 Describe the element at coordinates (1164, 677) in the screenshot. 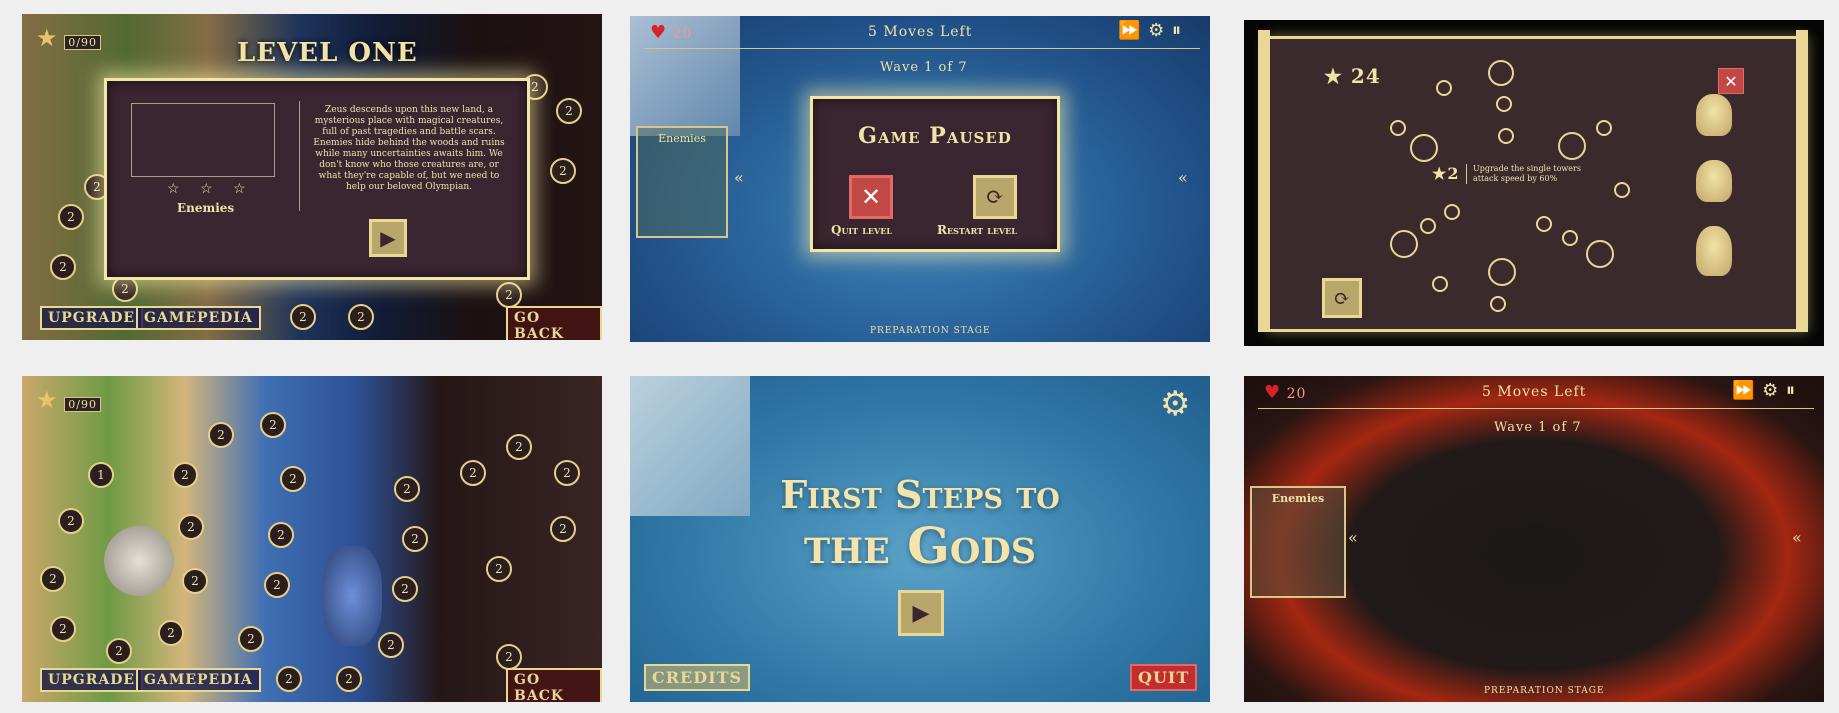

I see `quit-button: QUIT` at that location.